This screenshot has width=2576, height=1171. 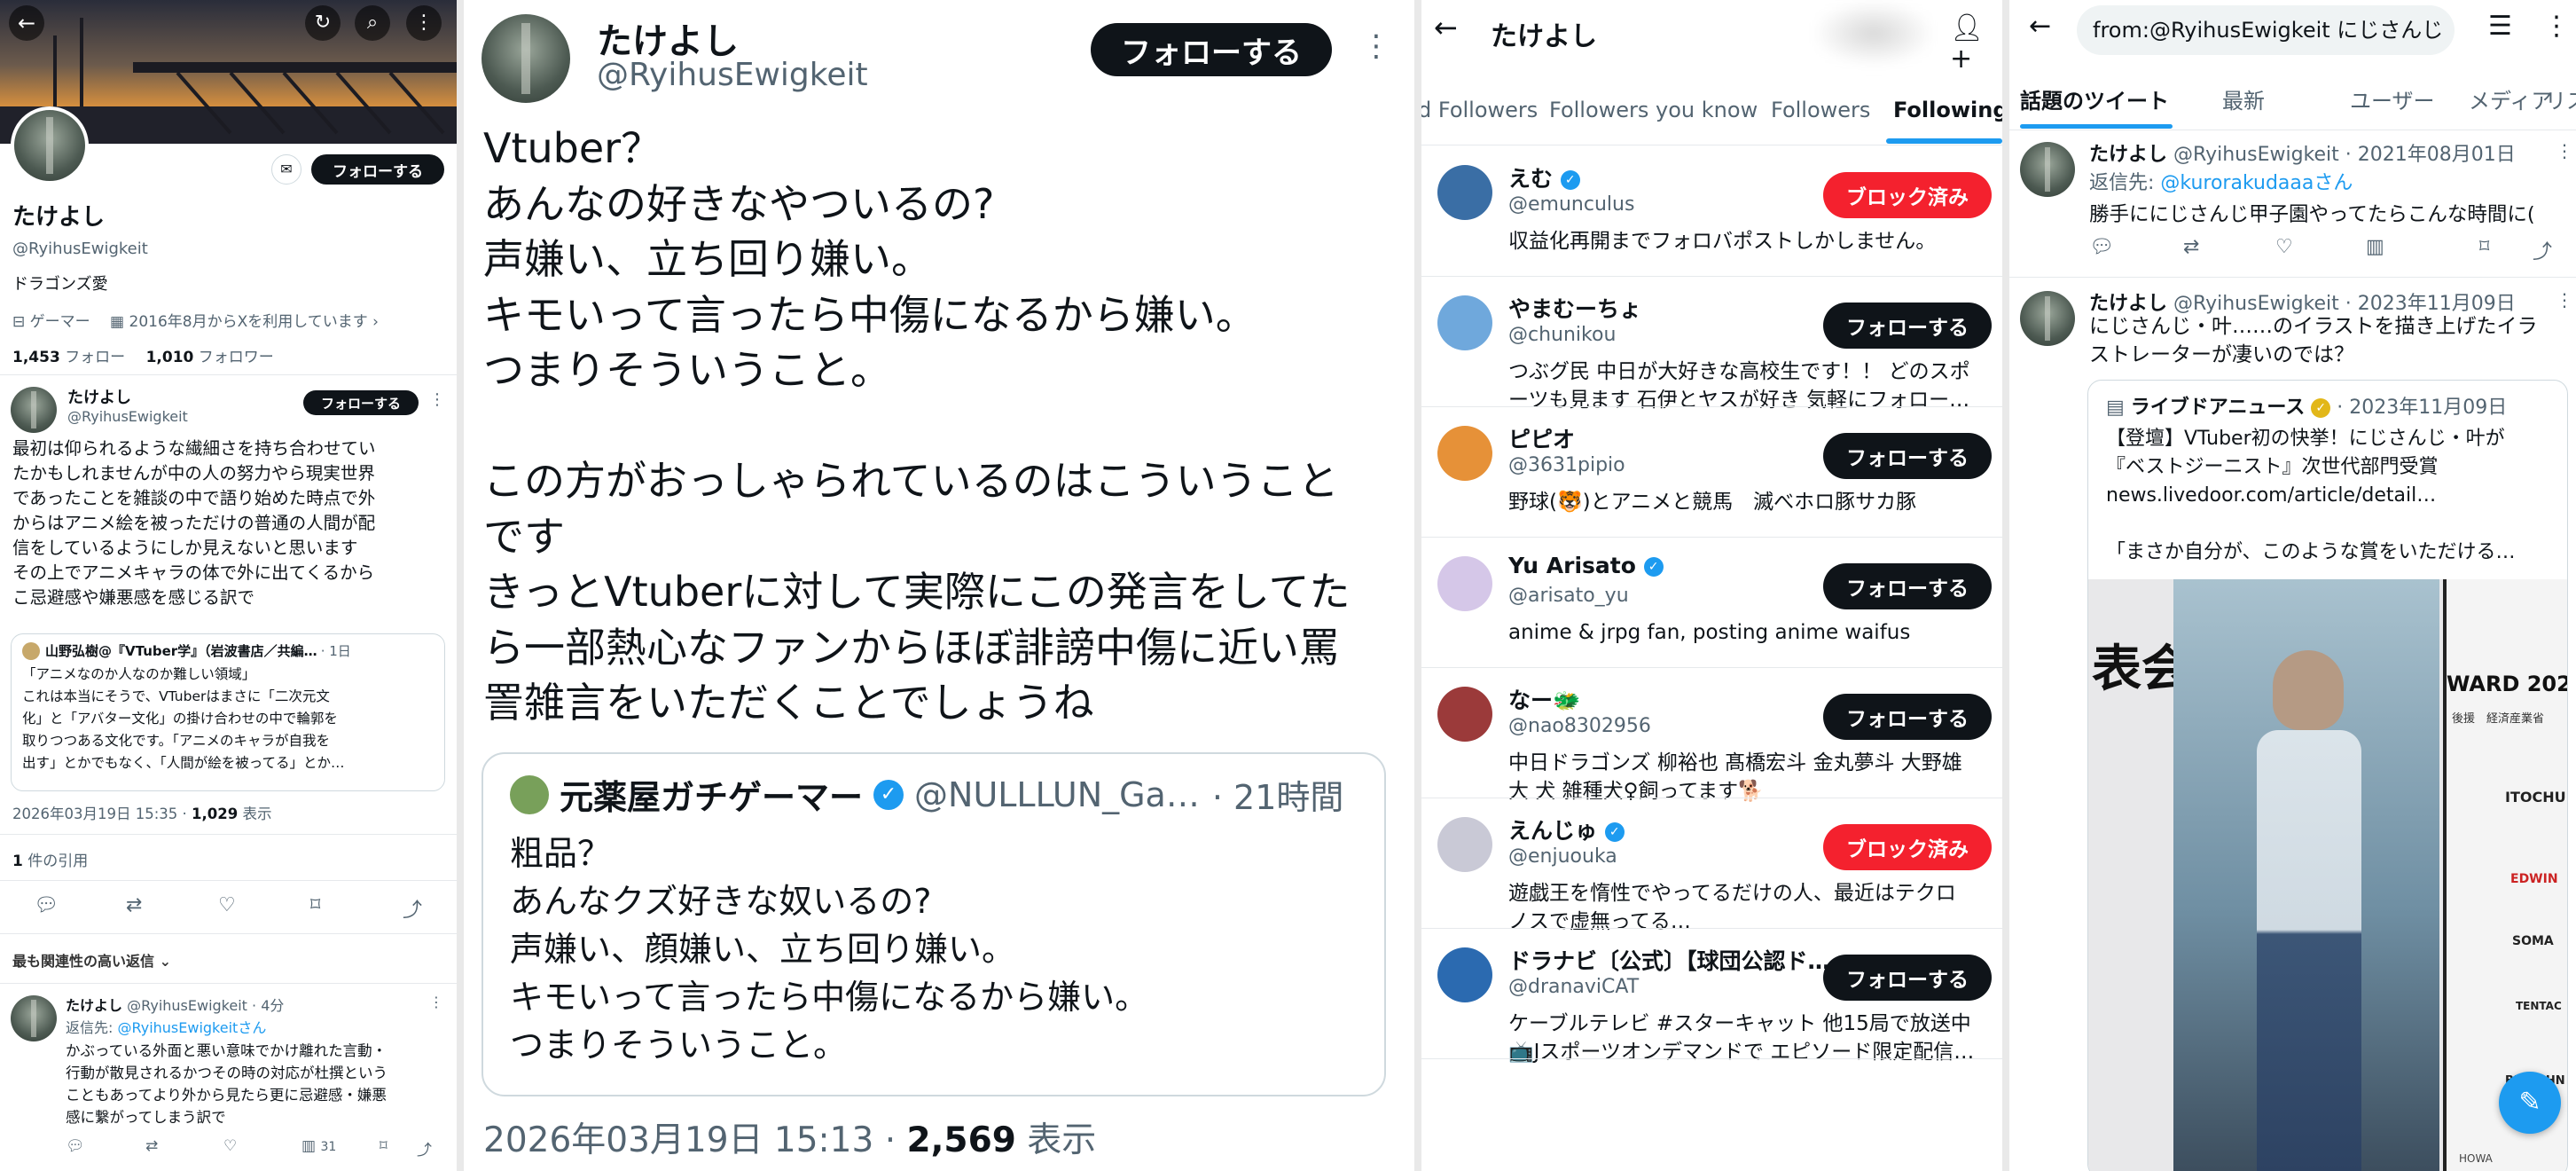 What do you see at coordinates (91, 960) in the screenshot?
I see `reply-sort-dropdown: 最も関連性の高い返信 ⌄` at bounding box center [91, 960].